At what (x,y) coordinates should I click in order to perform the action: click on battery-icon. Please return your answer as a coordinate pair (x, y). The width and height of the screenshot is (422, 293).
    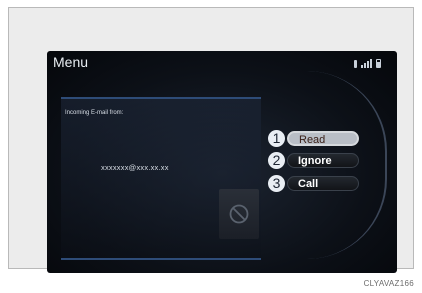
    Looking at the image, I should click on (378, 63).